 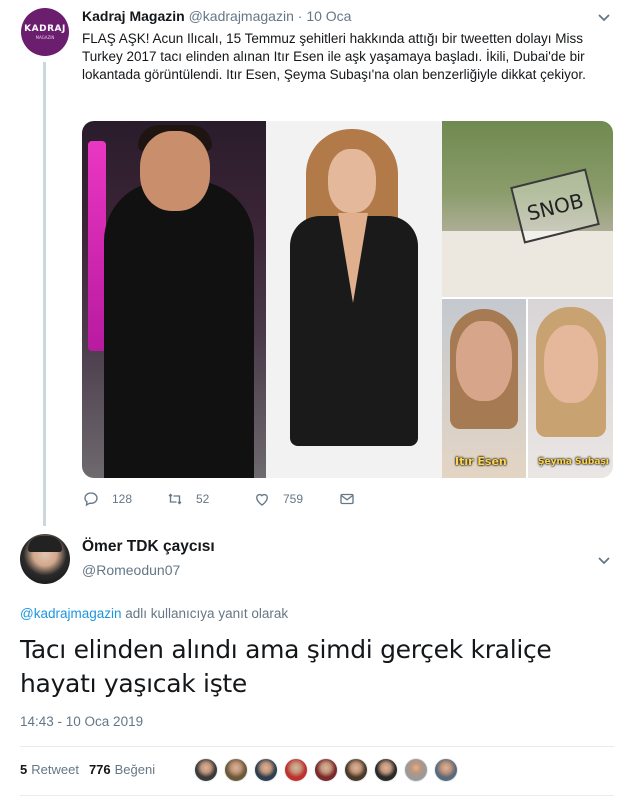 I want to click on tweet-header: Kadraj Magazin @kadrajmagazin · 10 Oca, so click(x=216, y=16).